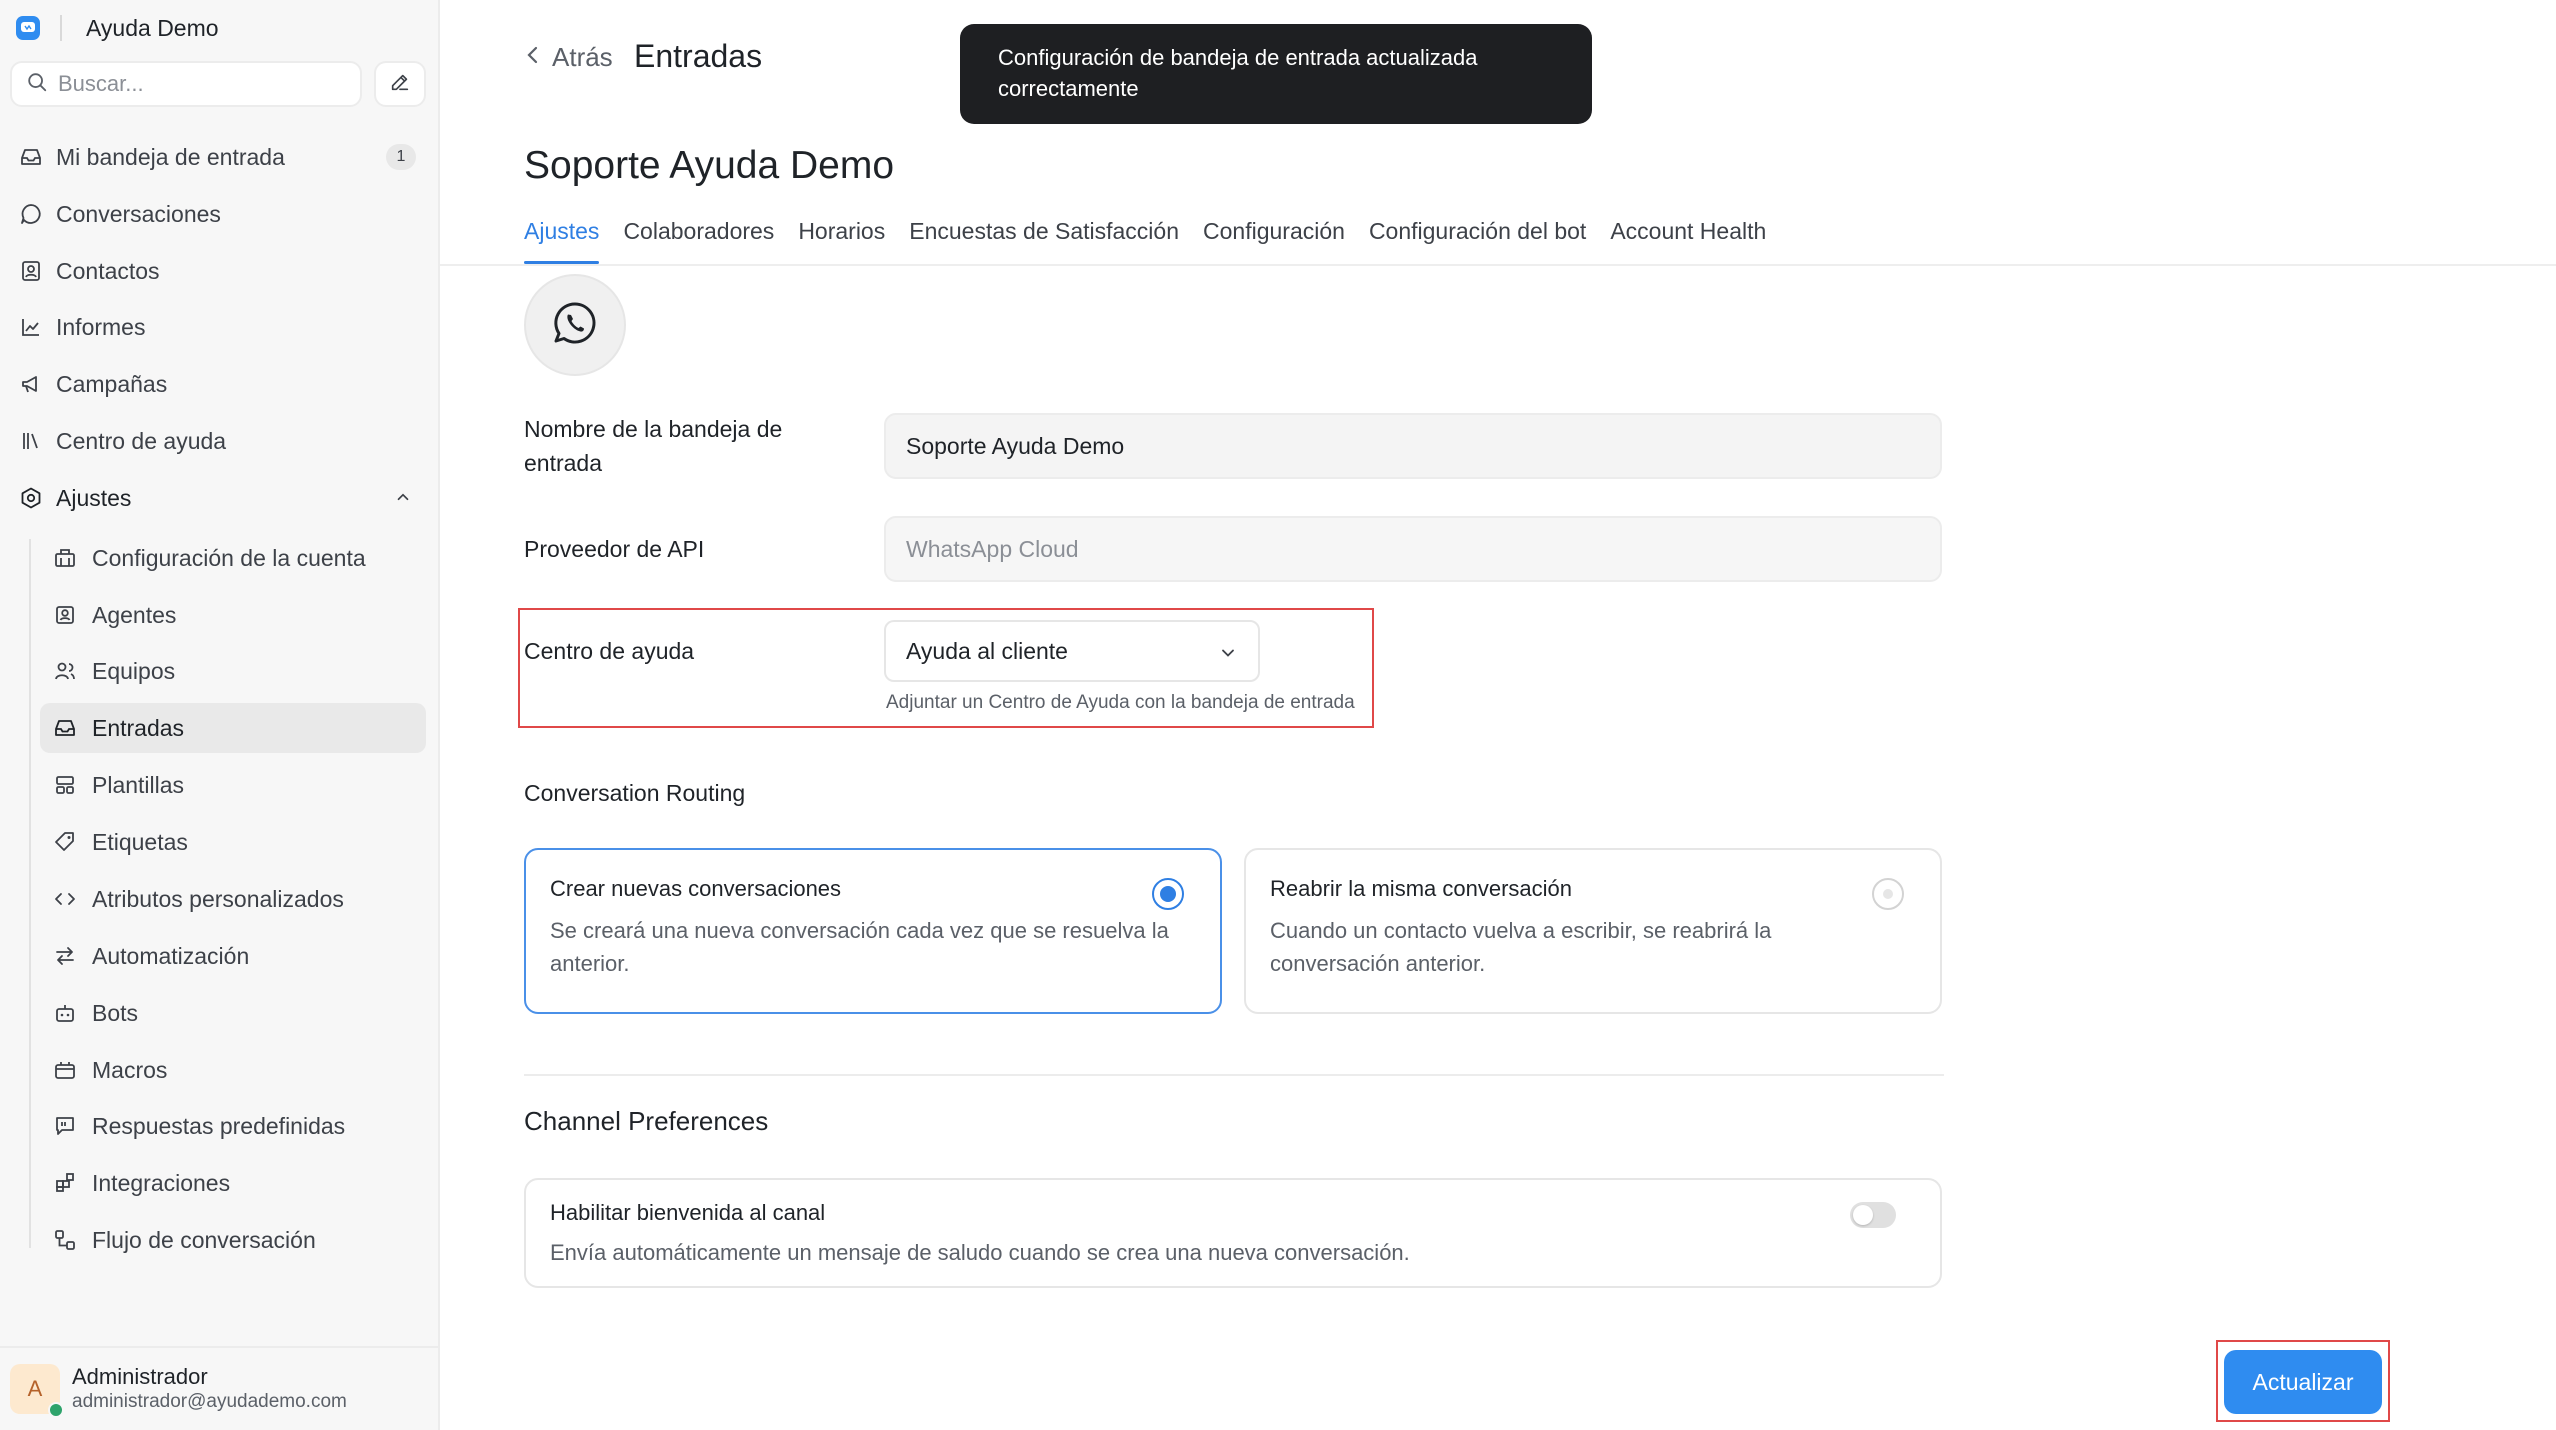 The width and height of the screenshot is (2556, 1430). Describe the element at coordinates (31, 271) in the screenshot. I see `contact-card-icon` at that location.